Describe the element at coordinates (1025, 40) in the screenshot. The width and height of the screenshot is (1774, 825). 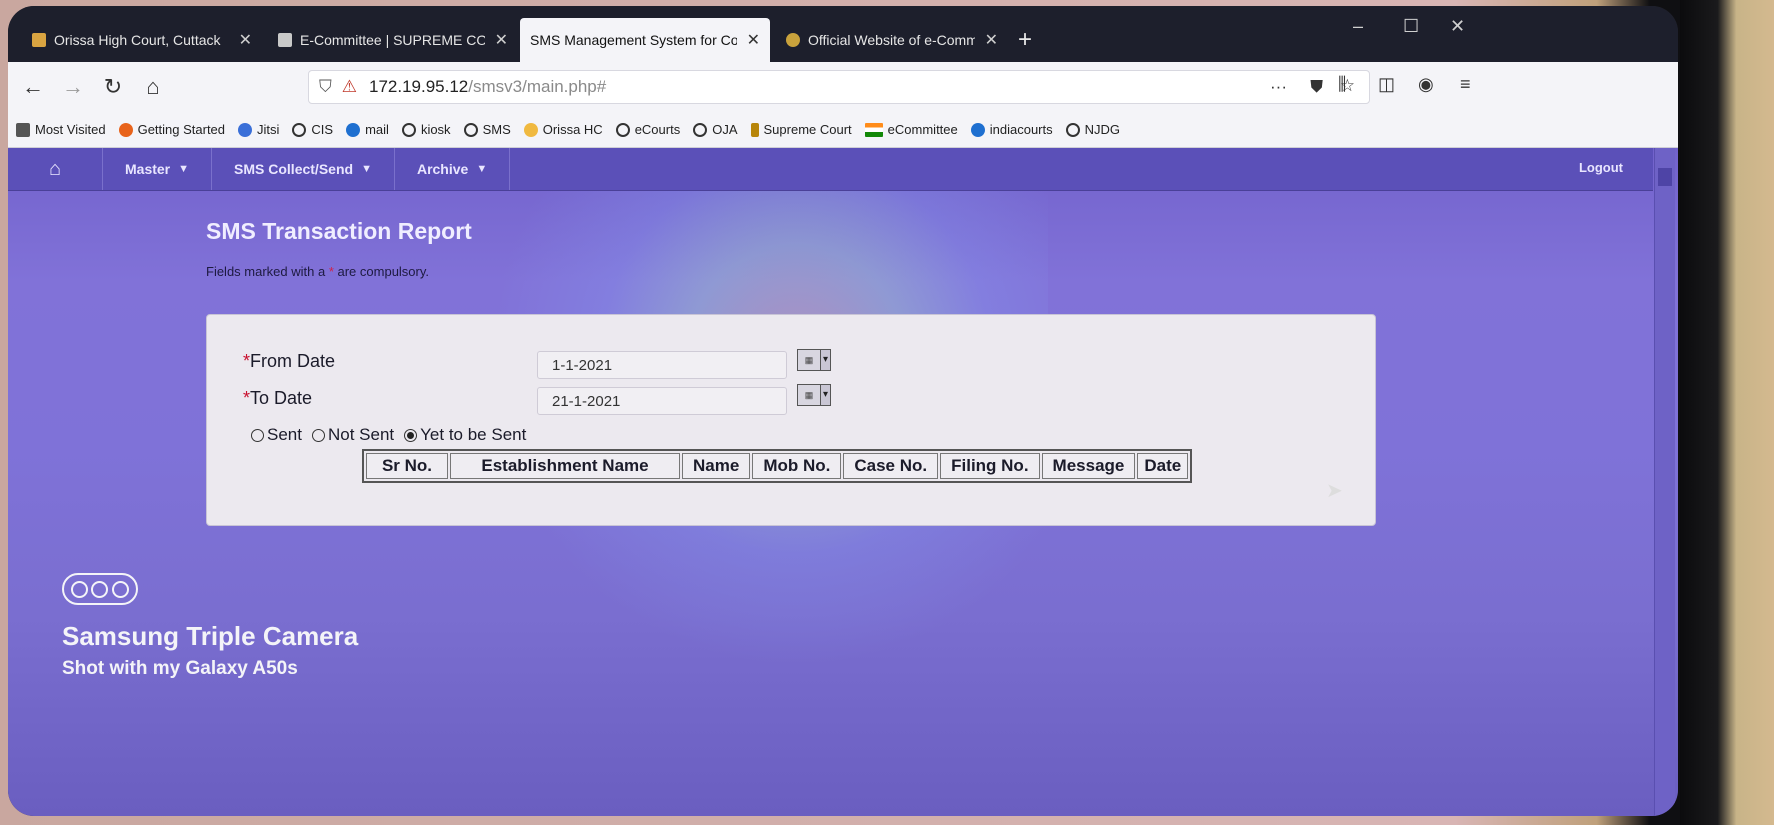
I see `new-tab-icon: +` at that location.